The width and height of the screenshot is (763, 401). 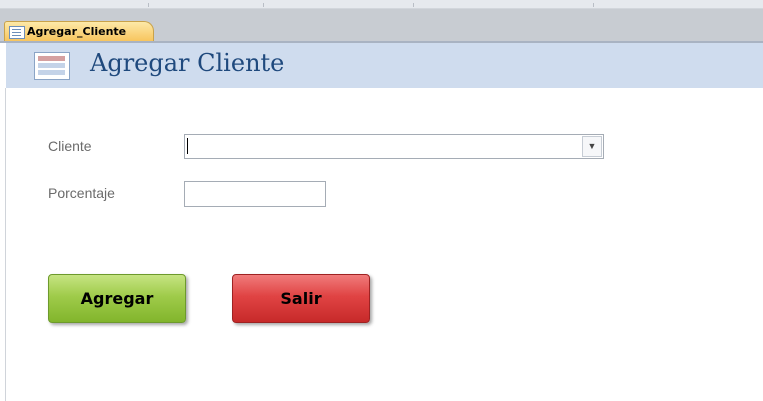 I want to click on chevron-down-icon: ▼, so click(x=592, y=146).